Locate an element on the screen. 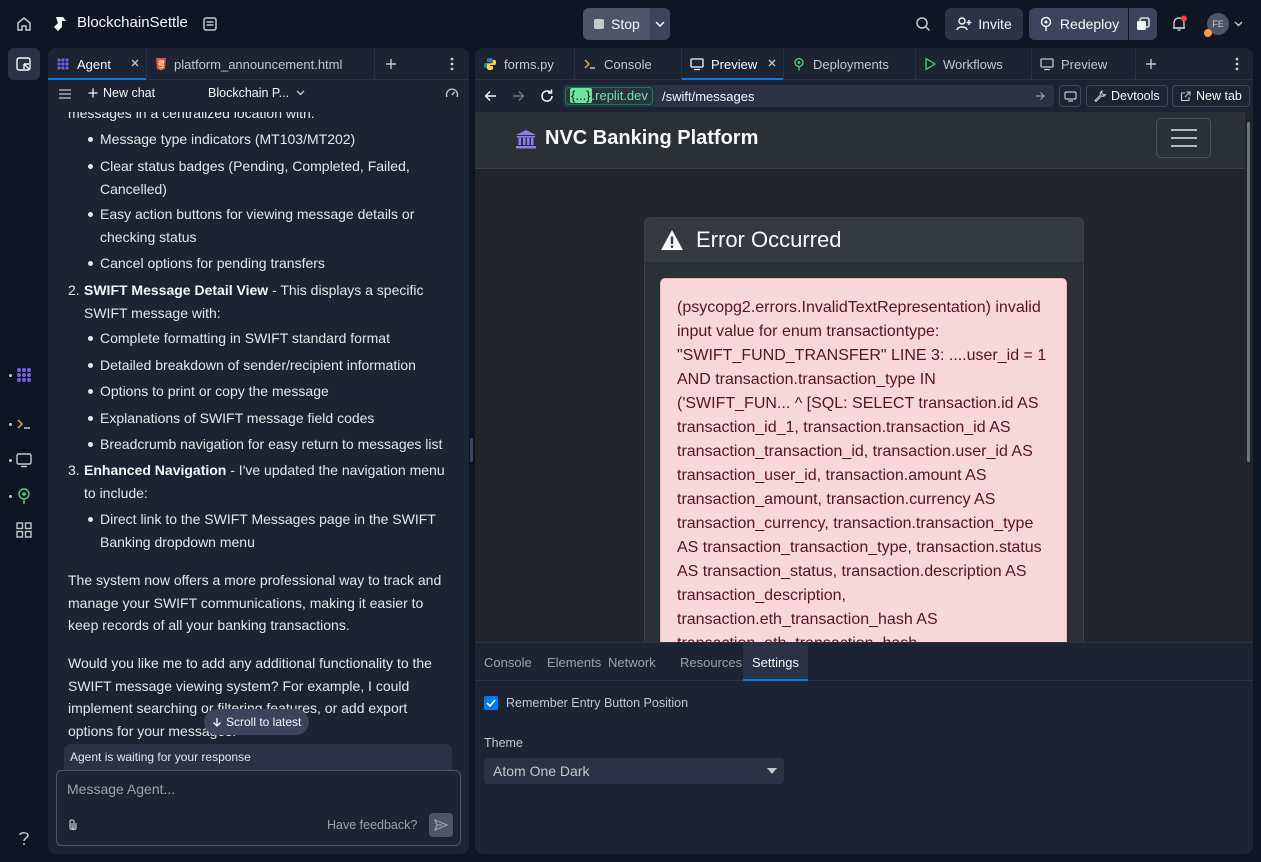  tab-deployments: Deployments is located at coordinates (850, 64).